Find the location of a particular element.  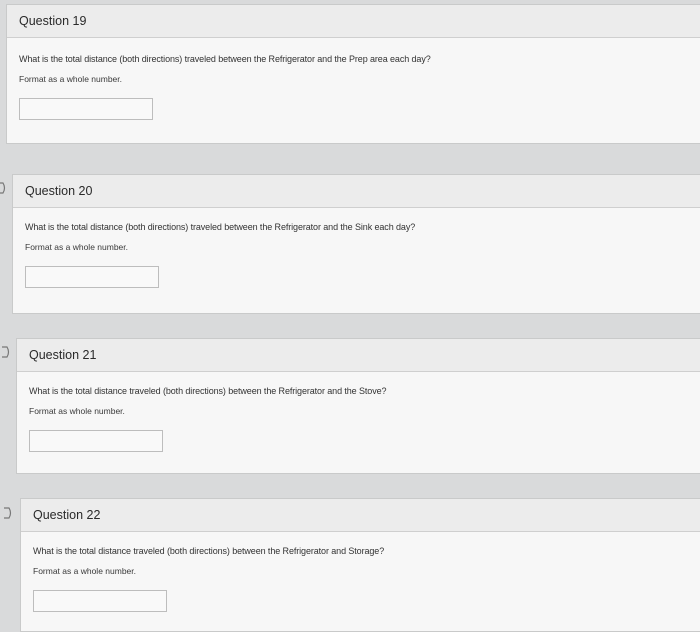

question-title: Question 19 is located at coordinates (53, 21).